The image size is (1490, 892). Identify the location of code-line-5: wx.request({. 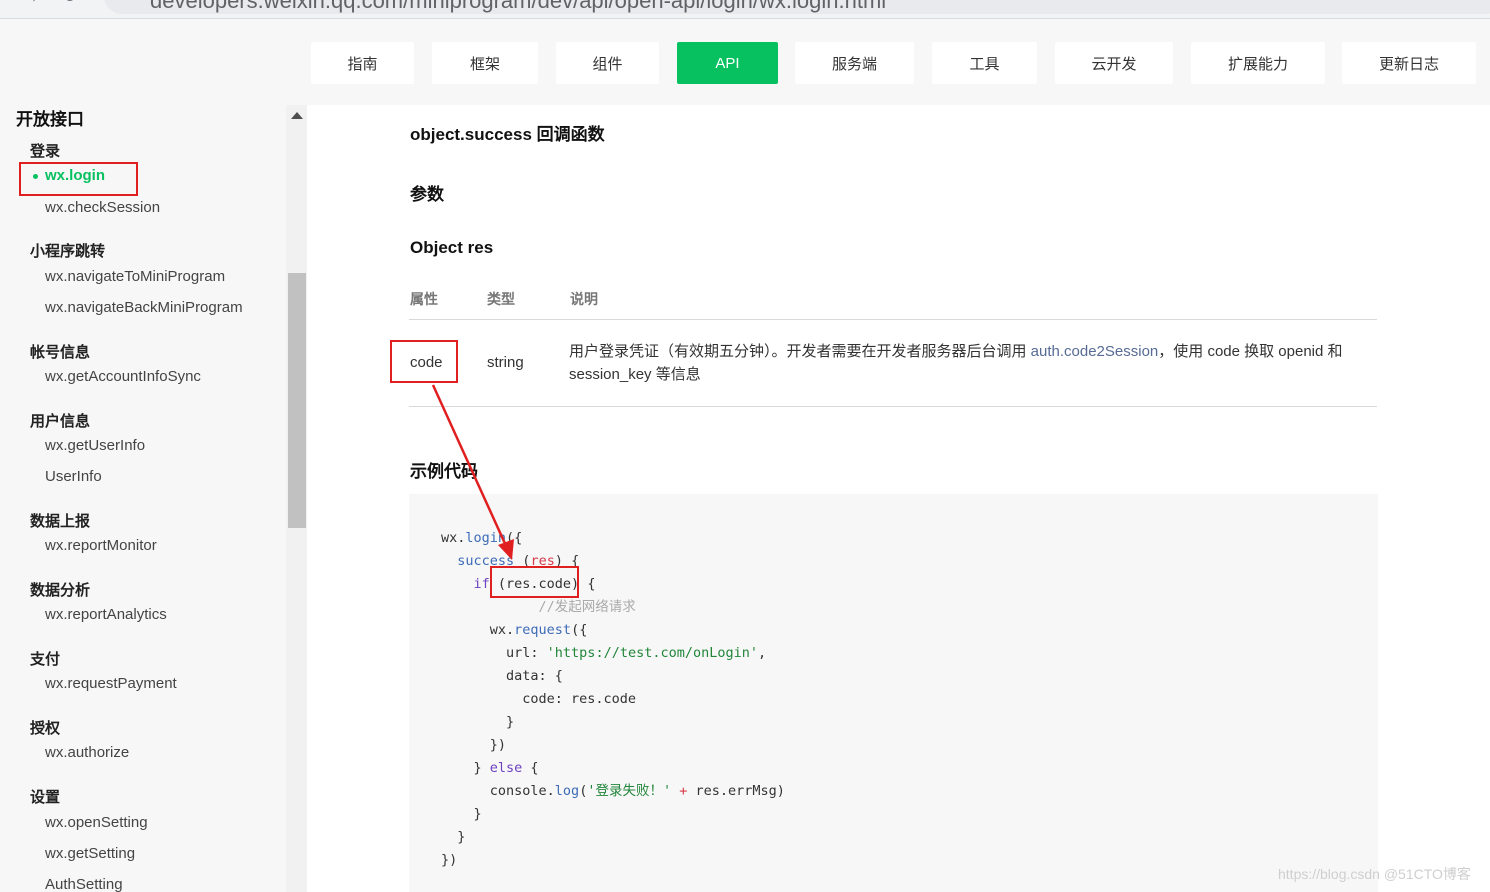
(514, 630).